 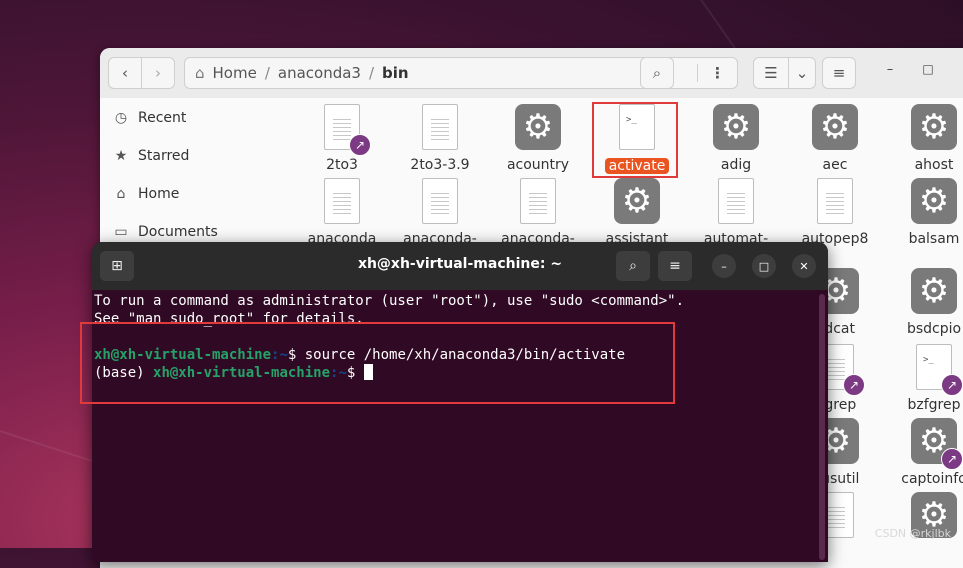 I want to click on file-name: acountry, so click(x=538, y=165).